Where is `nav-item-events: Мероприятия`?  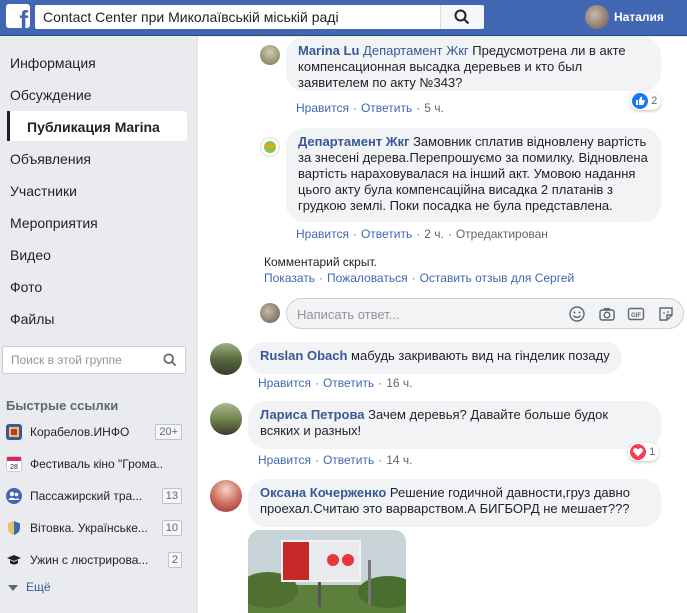 nav-item-events: Мероприятия is located at coordinates (93, 222).